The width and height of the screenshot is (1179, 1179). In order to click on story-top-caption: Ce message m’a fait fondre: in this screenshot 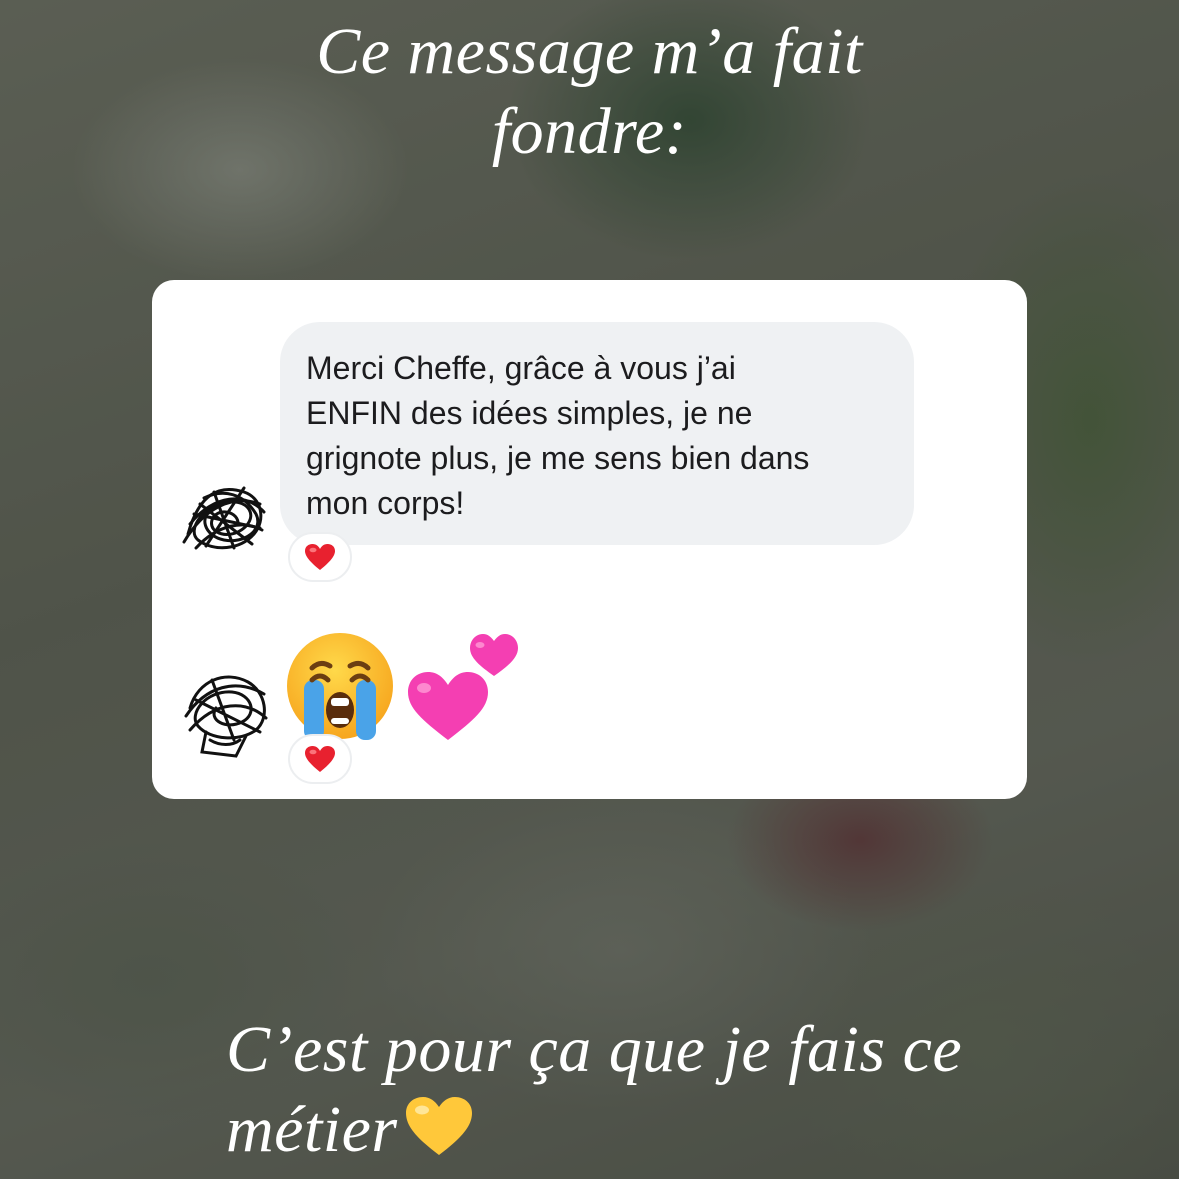, I will do `click(589, 92)`.